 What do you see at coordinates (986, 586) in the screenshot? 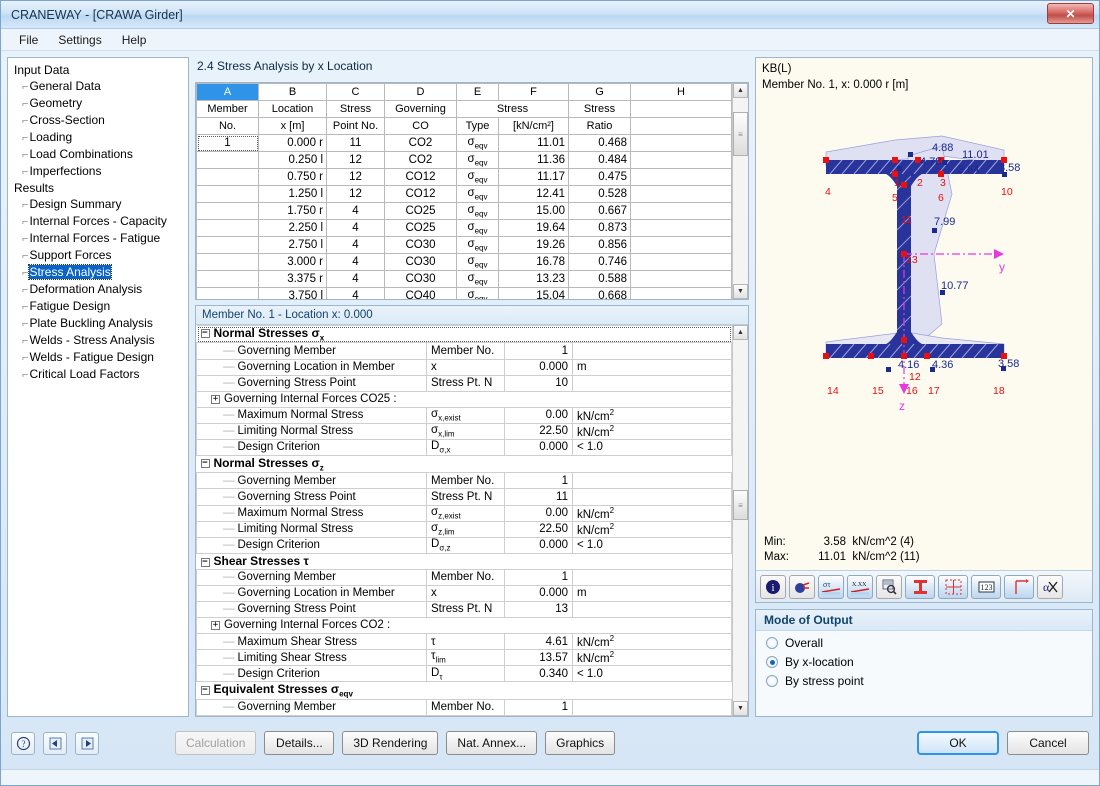
I see `numbers-icon: 123` at bounding box center [986, 586].